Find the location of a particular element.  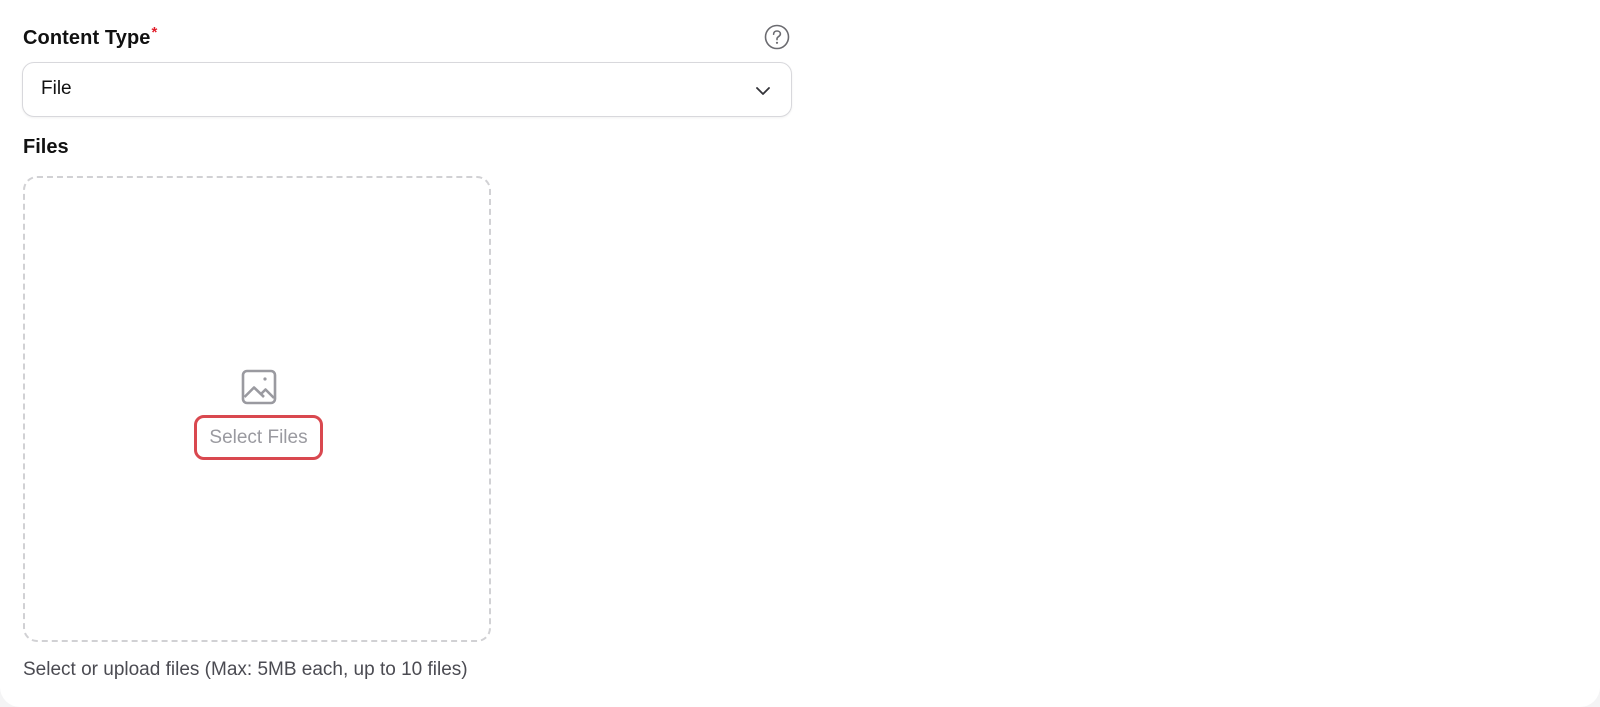

content-type-label-text: Content Type is located at coordinates (87, 38).